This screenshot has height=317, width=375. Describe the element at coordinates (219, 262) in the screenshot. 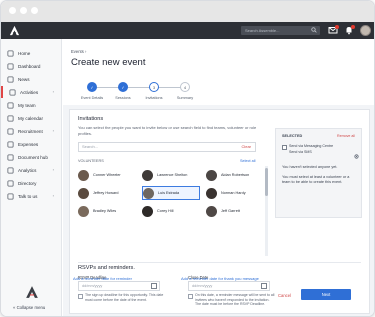

I see `section-divider` at that location.